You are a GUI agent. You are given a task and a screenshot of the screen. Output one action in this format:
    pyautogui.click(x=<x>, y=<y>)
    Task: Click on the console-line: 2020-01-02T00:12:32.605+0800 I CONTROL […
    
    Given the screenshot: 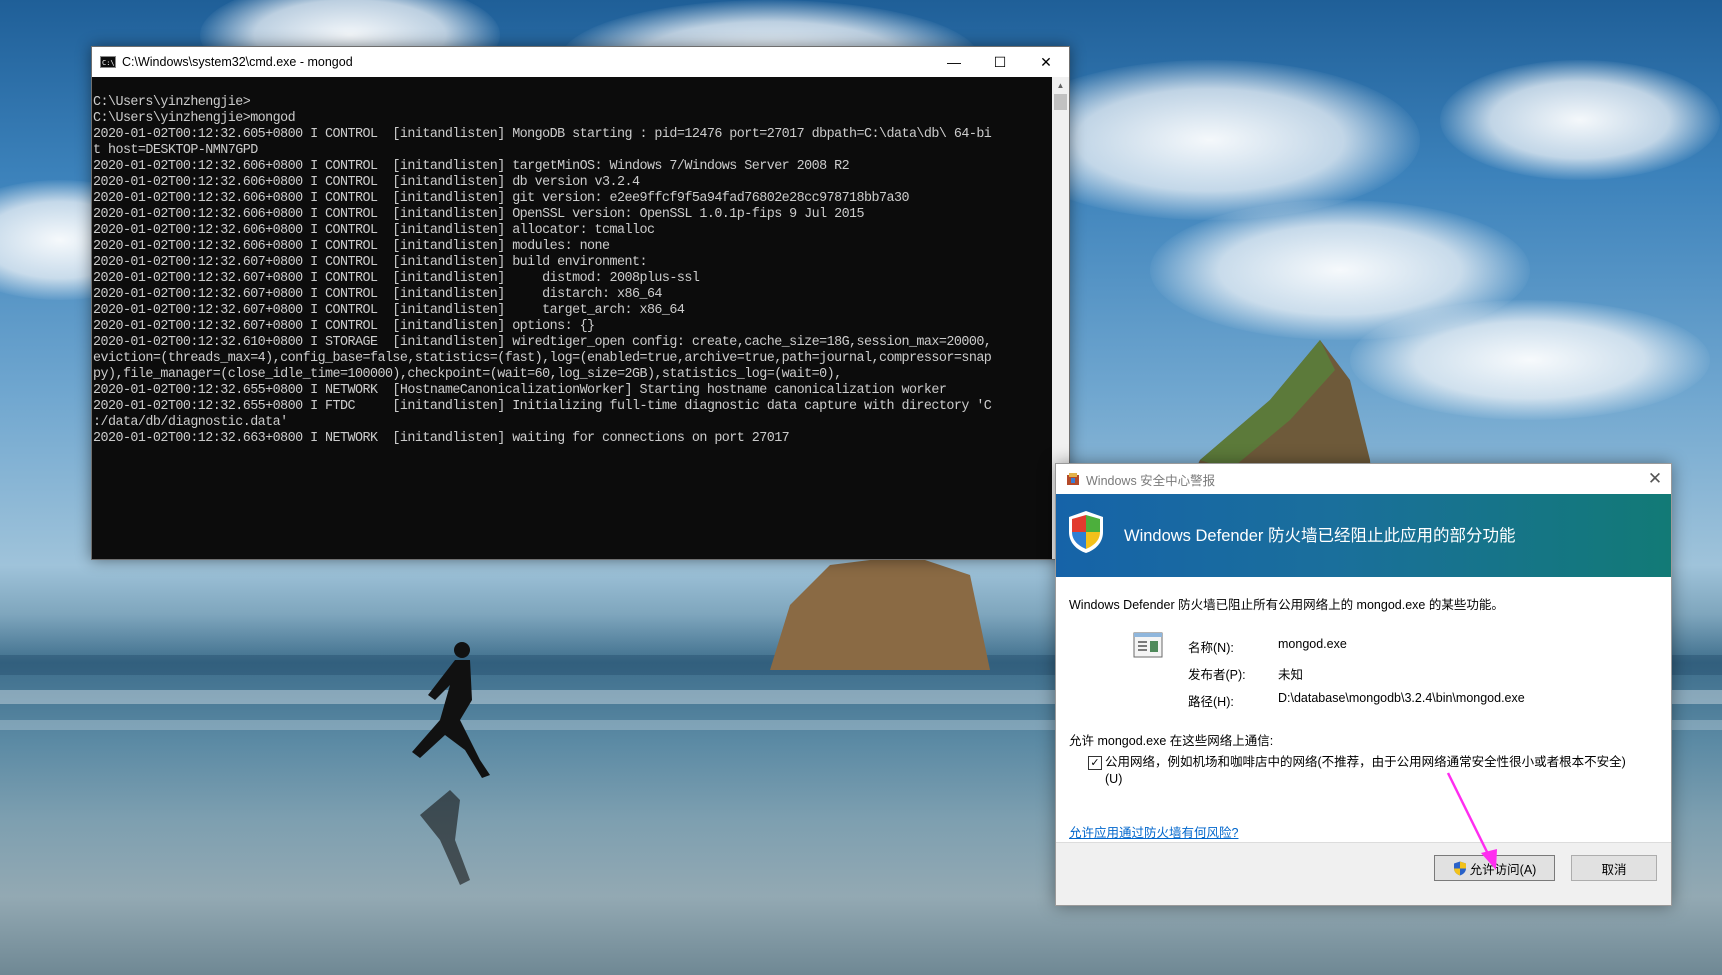 What is the action you would take?
    pyautogui.click(x=542, y=134)
    